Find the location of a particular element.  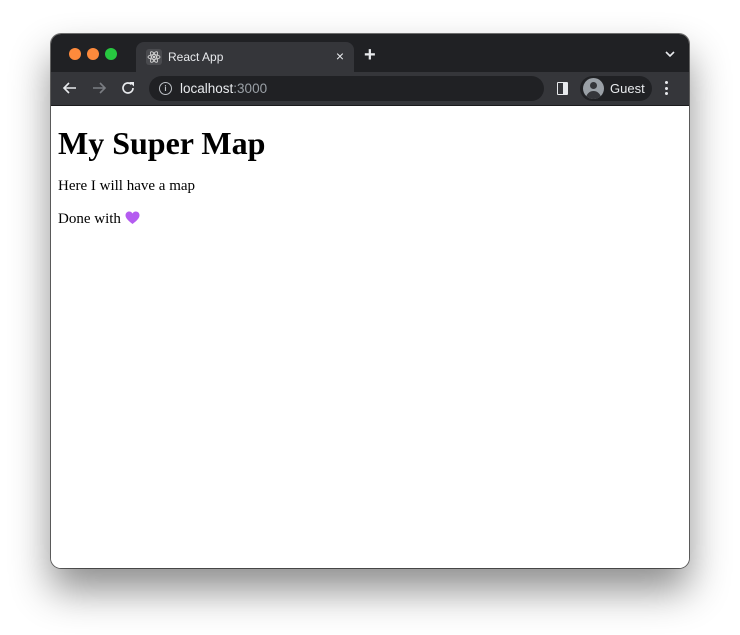

reload-icon is located at coordinates (128, 88).